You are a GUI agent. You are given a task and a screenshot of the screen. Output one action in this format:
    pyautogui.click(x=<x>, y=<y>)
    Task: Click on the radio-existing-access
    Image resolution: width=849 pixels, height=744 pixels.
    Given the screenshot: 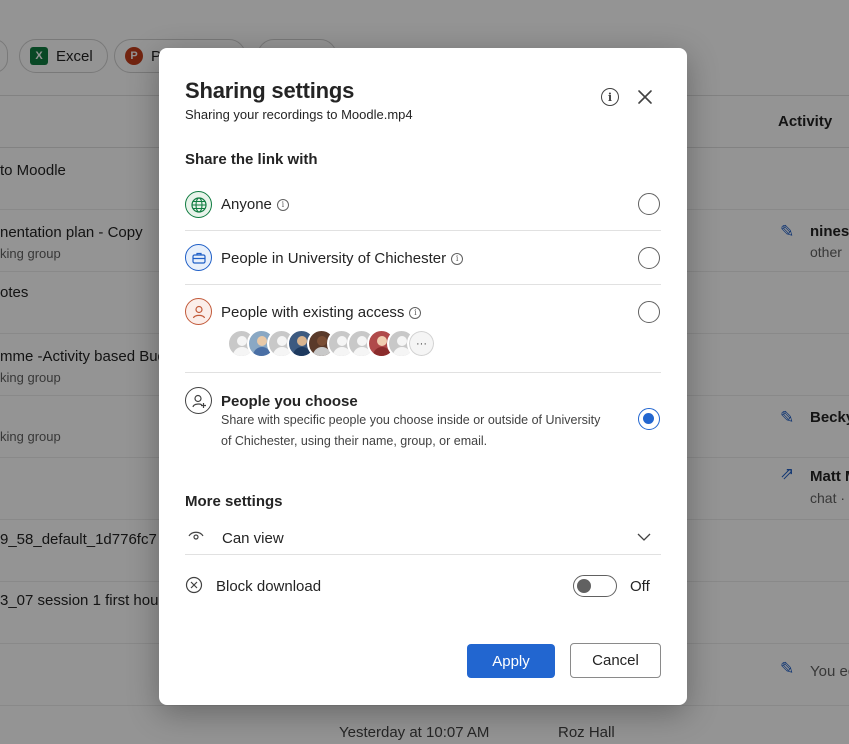 What is the action you would take?
    pyautogui.click(x=649, y=312)
    